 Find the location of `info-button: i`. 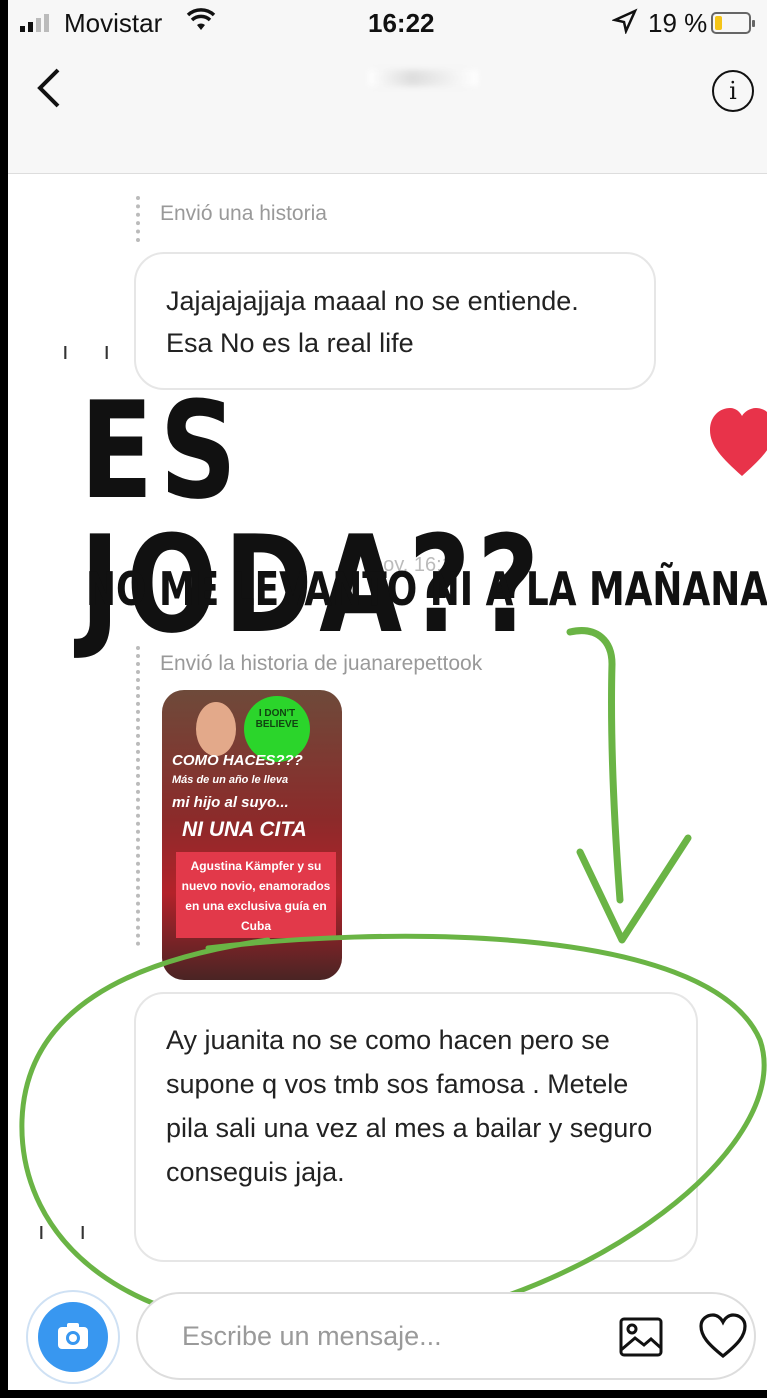

info-button: i is located at coordinates (733, 91).